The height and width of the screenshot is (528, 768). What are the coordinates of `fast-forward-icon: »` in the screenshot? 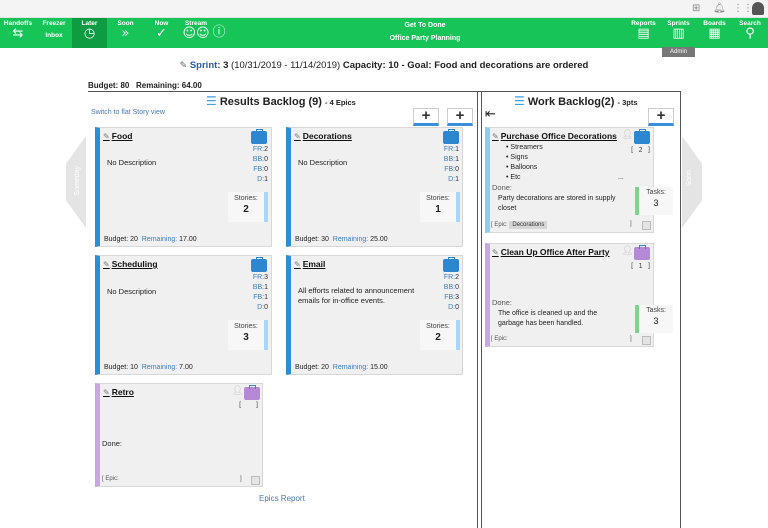 It's located at (125, 33).